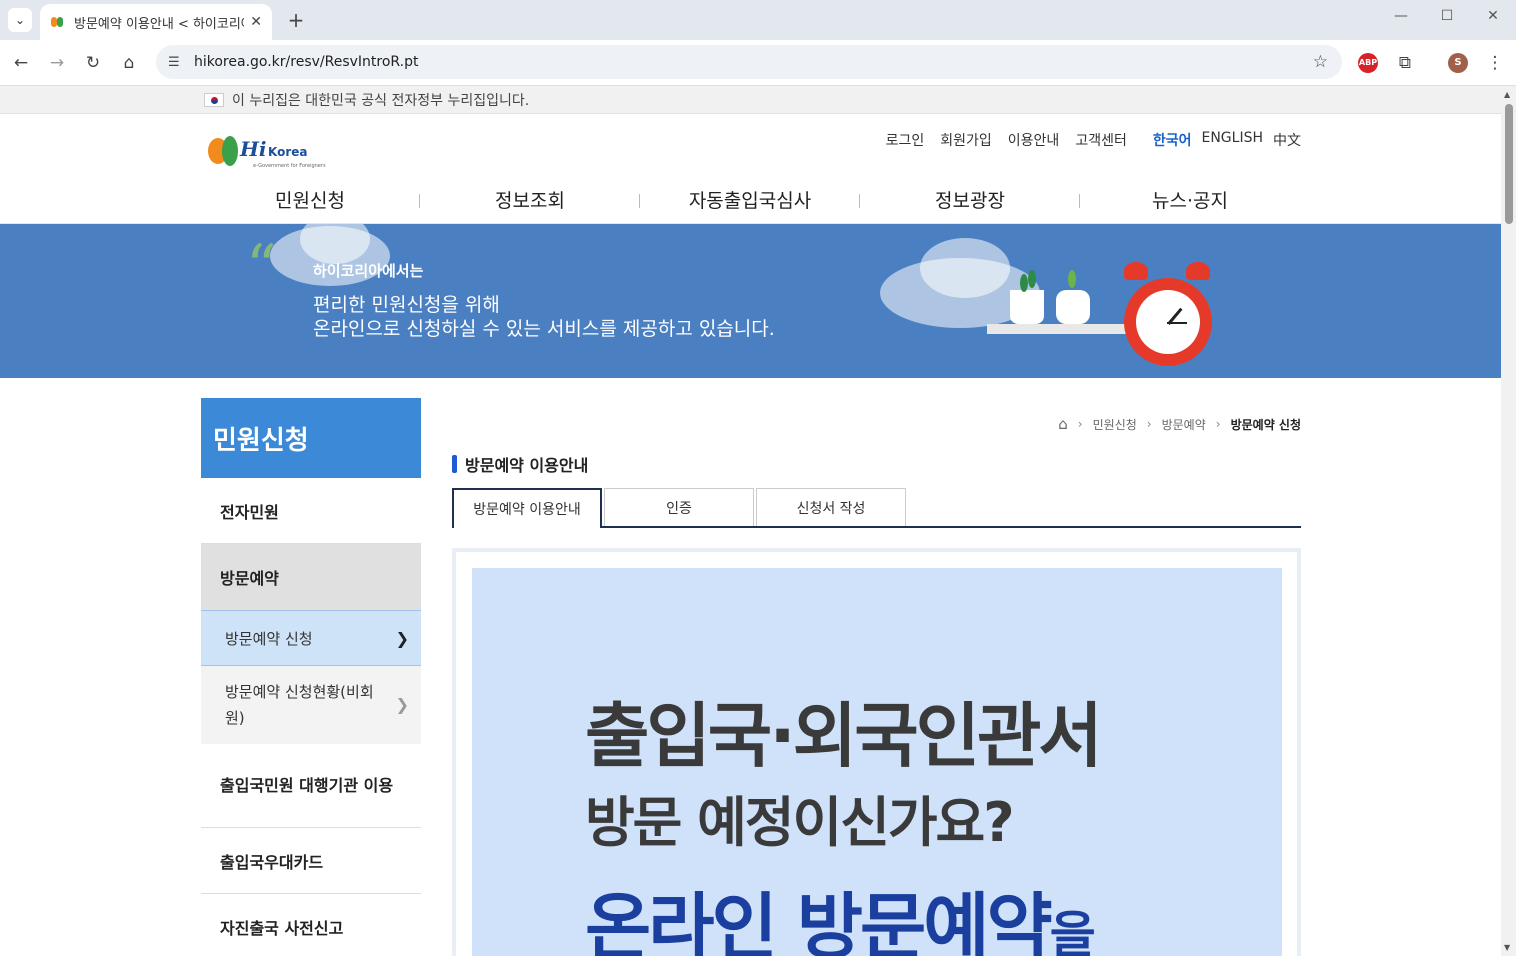 Image resolution: width=1516 pixels, height=956 pixels. What do you see at coordinates (57, 63) in the screenshot?
I see `forward-icon: →` at bounding box center [57, 63].